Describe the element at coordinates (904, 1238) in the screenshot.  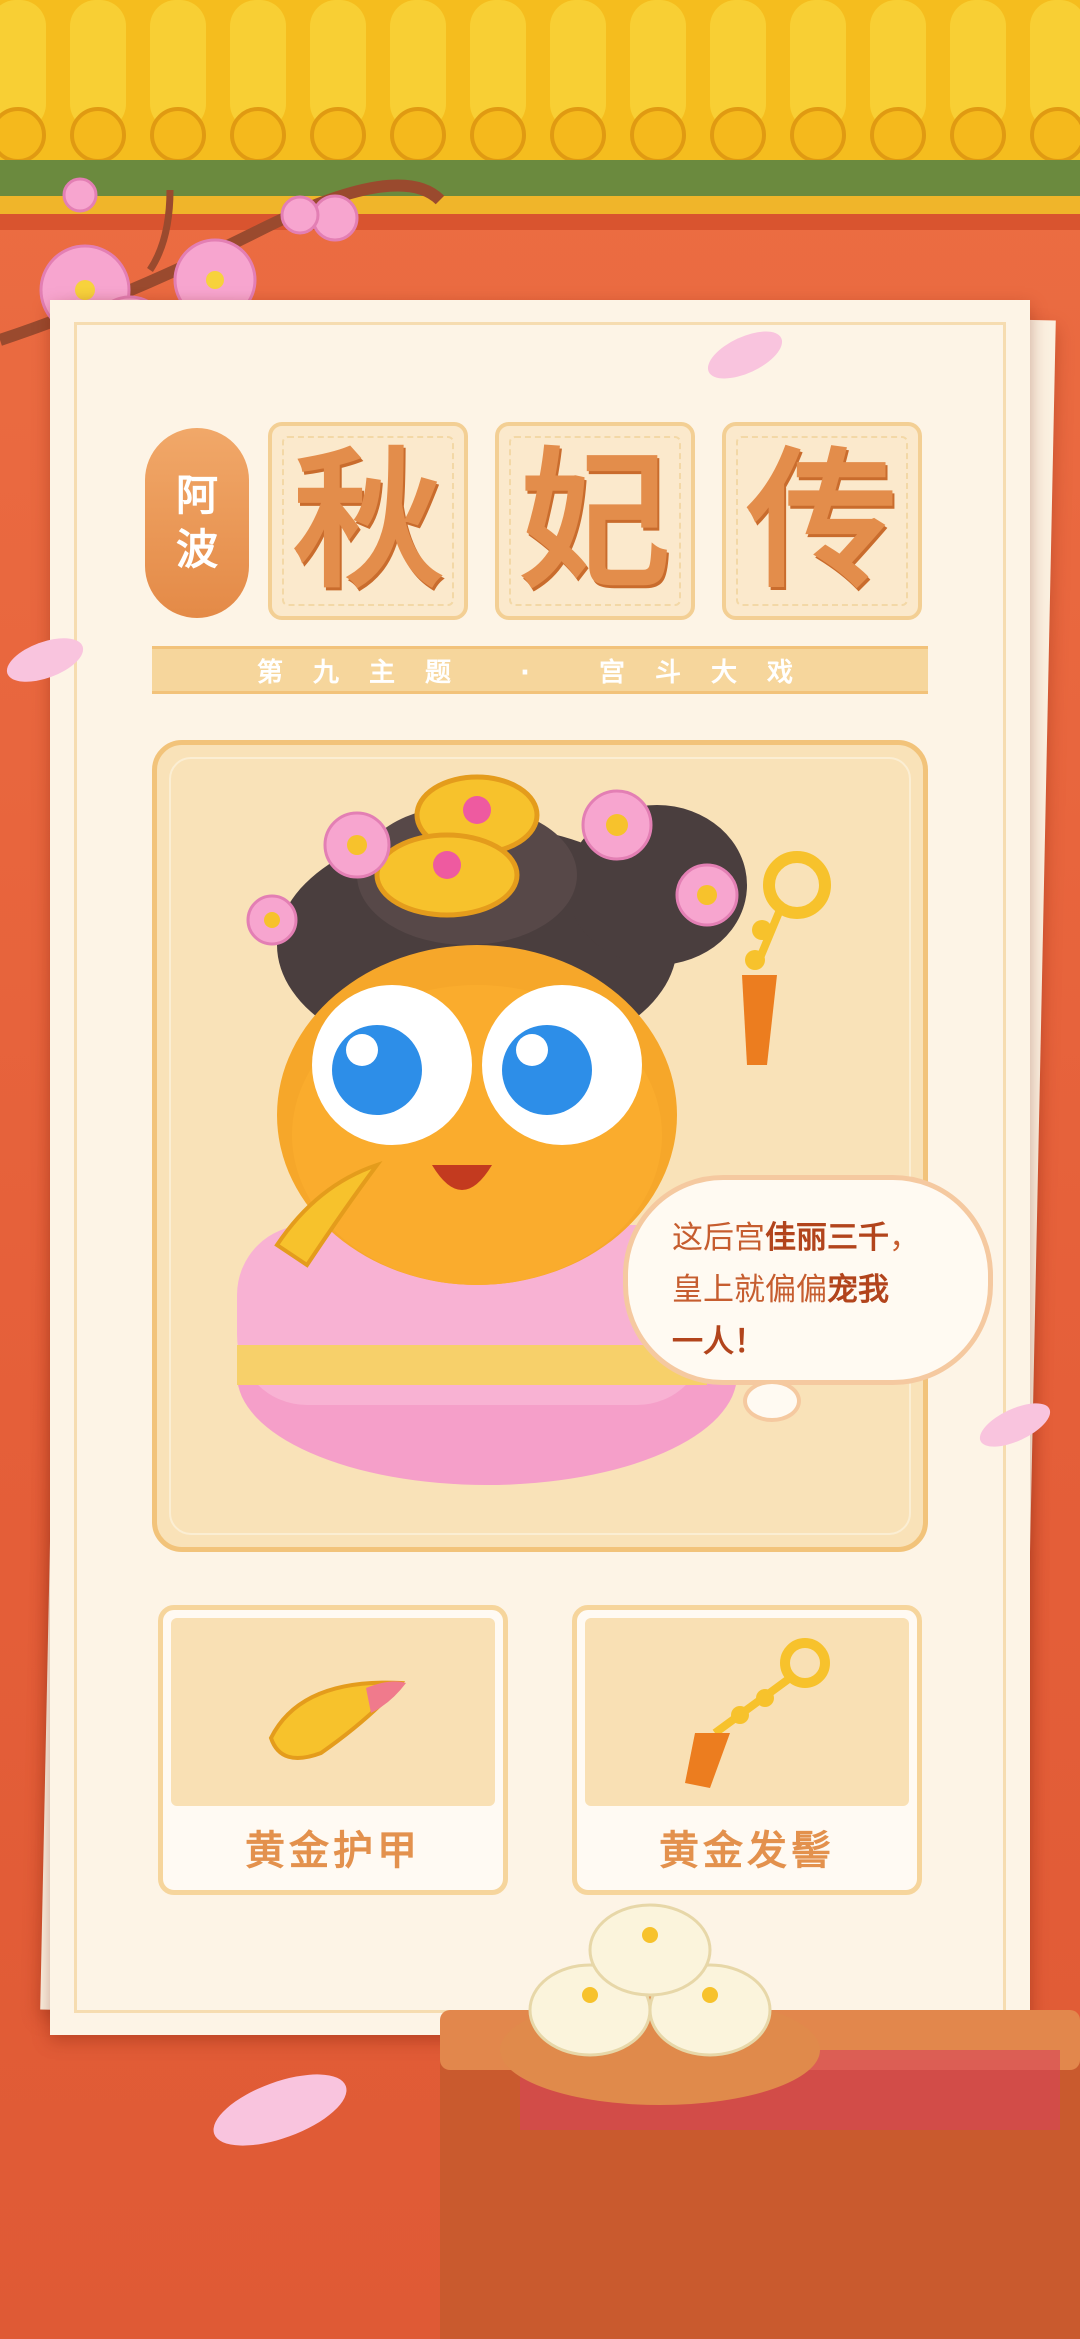
I see `speech-text-1c: ，` at that location.